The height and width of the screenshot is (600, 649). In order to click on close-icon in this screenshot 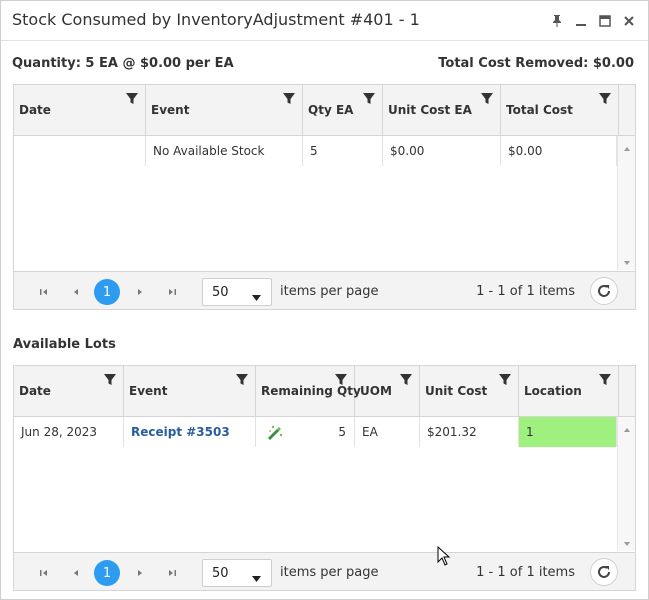, I will do `click(629, 21)`.